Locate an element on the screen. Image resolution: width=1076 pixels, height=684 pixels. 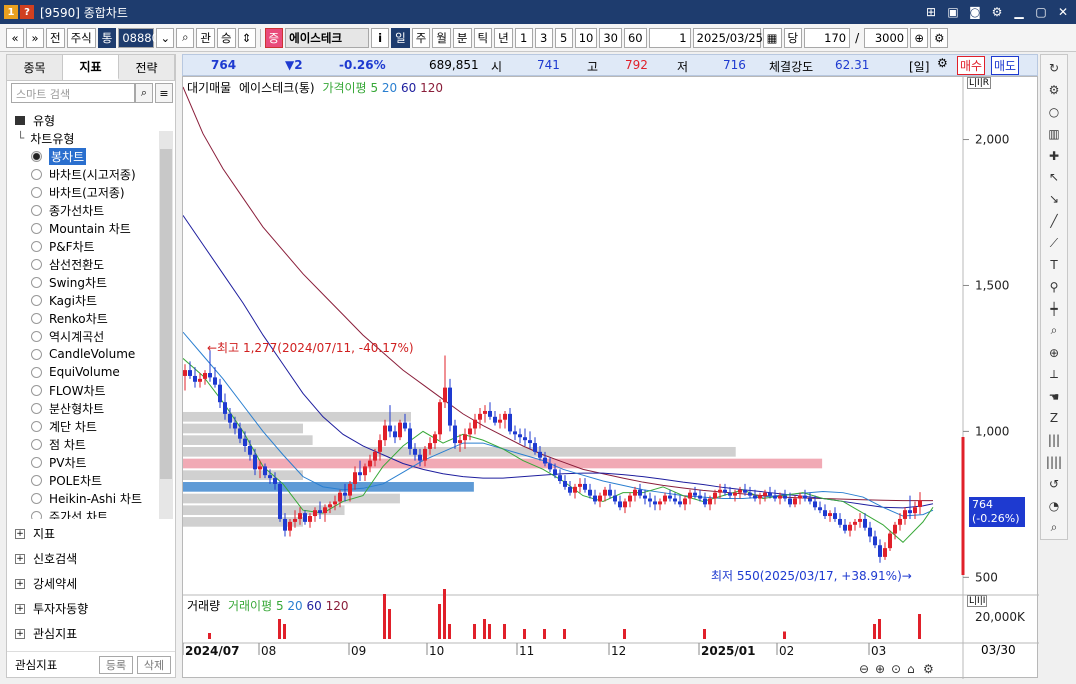
zoom-in-icon: ⊕ is located at coordinates (1054, 353).